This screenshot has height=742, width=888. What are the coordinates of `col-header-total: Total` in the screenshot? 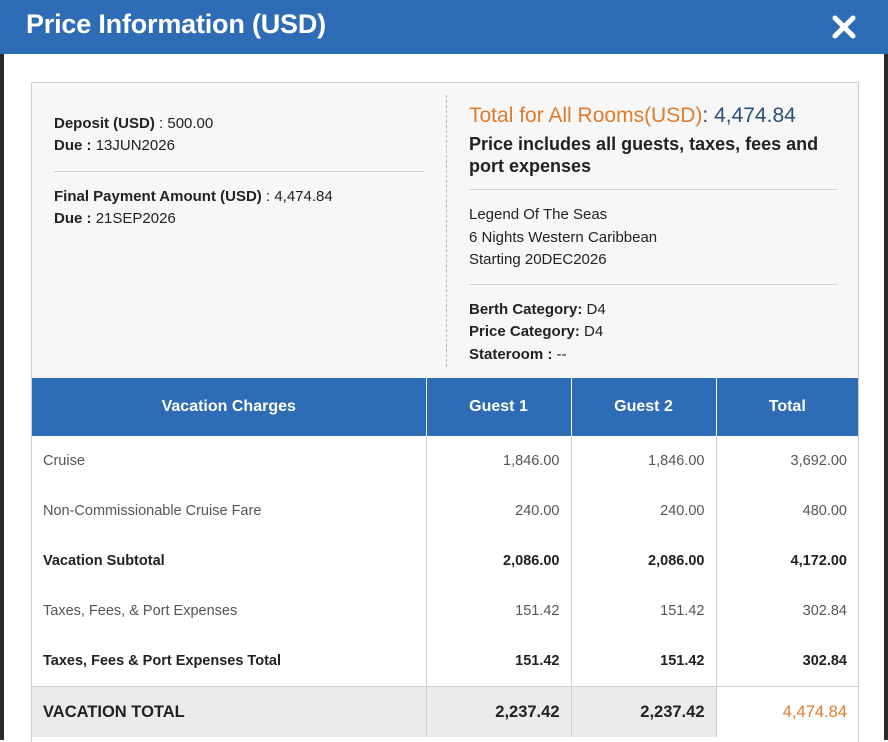 It's located at (787, 407).